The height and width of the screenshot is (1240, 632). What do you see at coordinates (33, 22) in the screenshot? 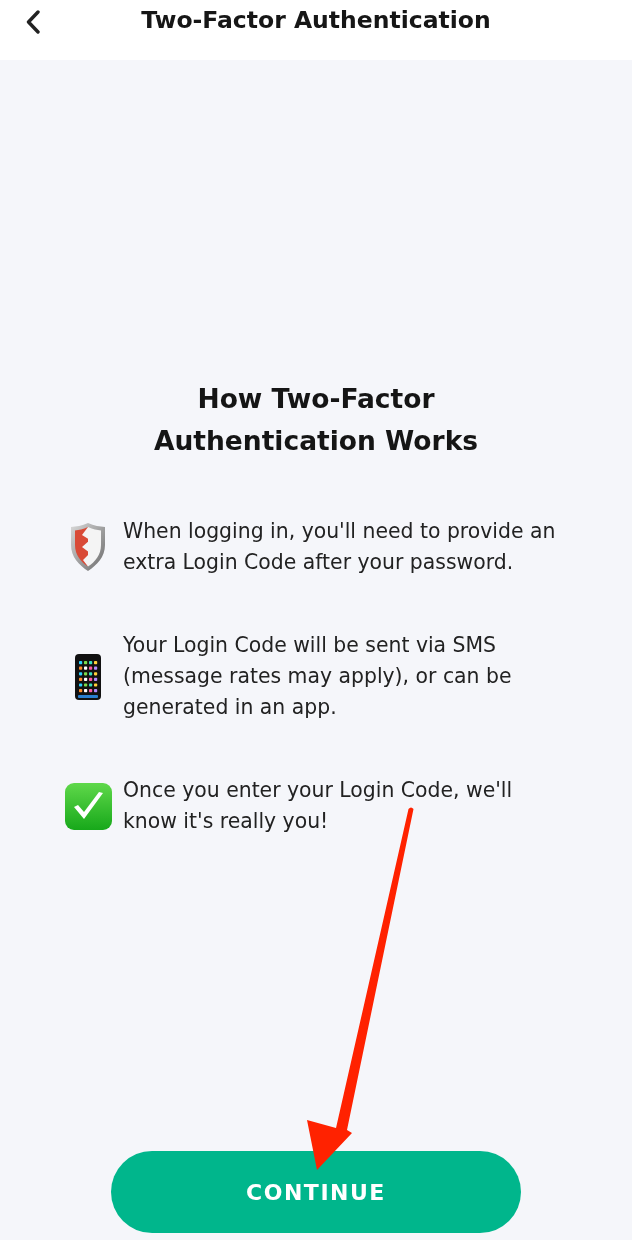
I see `back-chevron-icon` at bounding box center [33, 22].